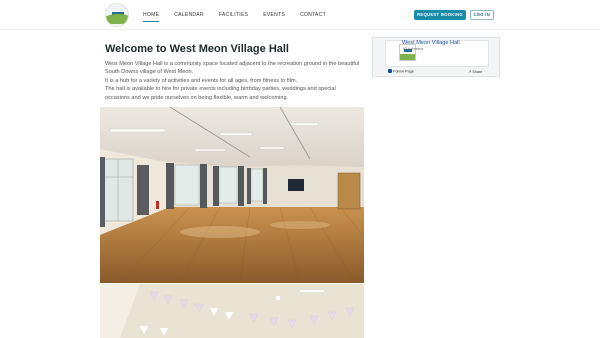  I want to click on nav-calendar: CALENDAR, so click(189, 15).